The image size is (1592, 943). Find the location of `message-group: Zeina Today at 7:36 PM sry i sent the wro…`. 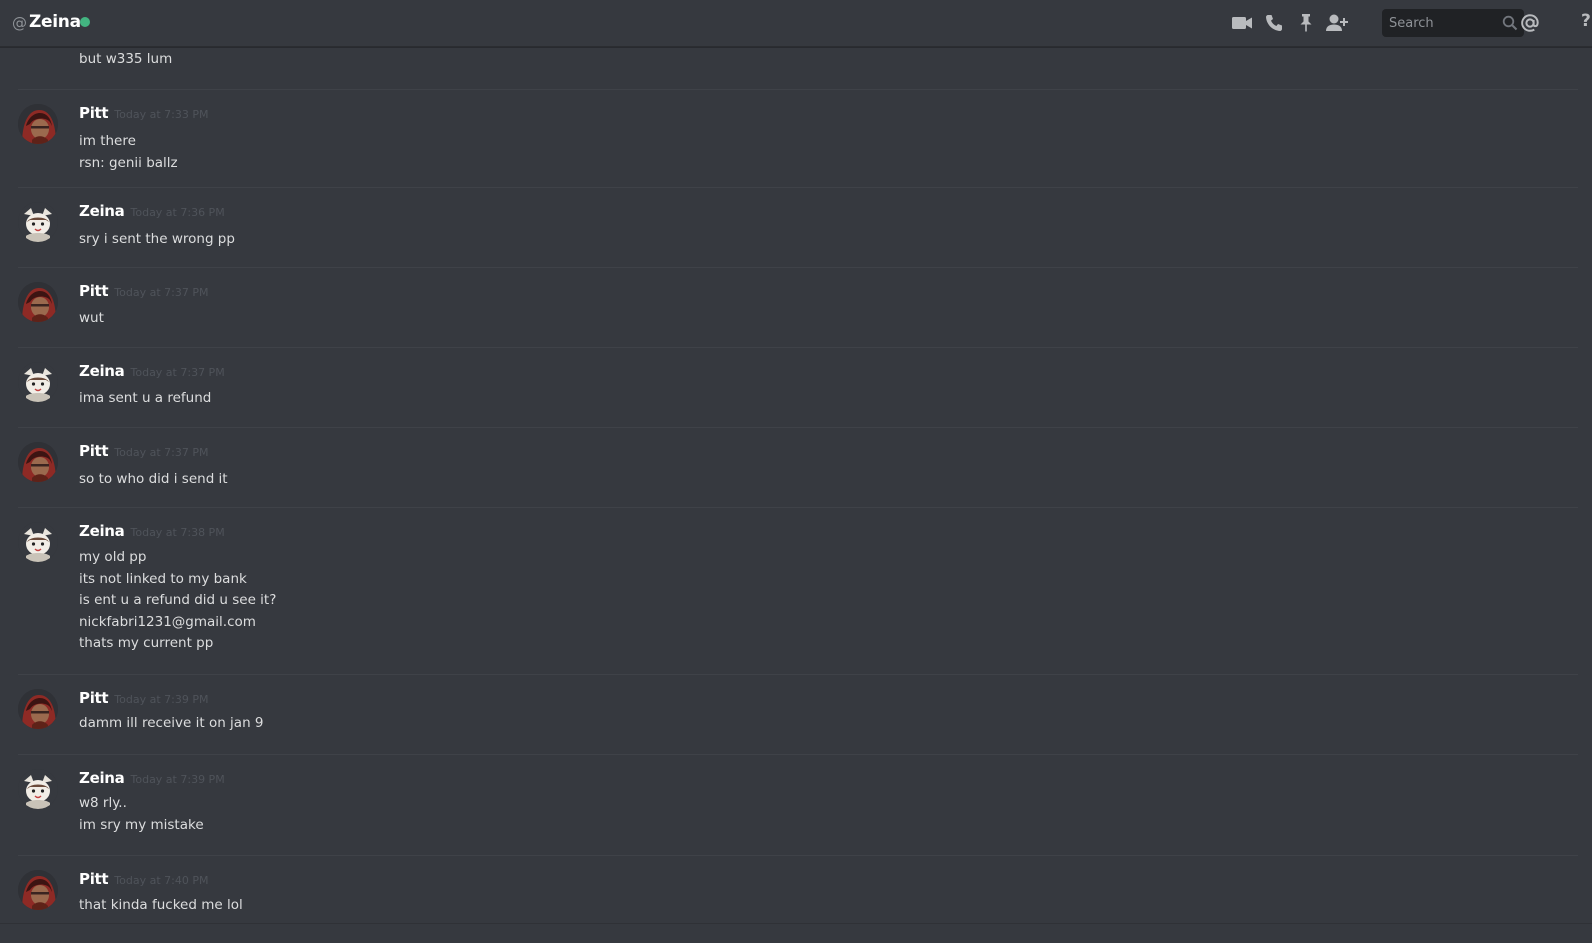

message-group: Zeina Today at 7:36 PM sry i sent the wro… is located at coordinates (798, 228).